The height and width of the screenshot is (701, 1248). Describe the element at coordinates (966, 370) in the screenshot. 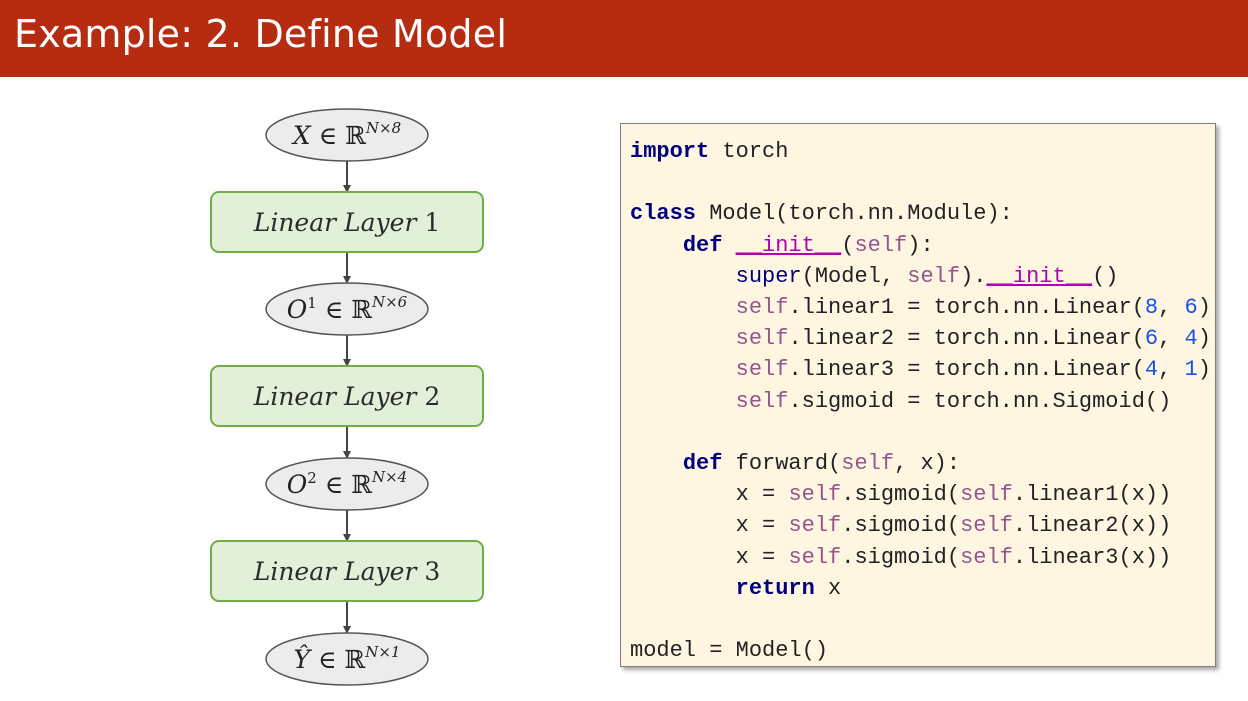

I see `code-token: .linear3 = torch.nn.Linear(` at that location.